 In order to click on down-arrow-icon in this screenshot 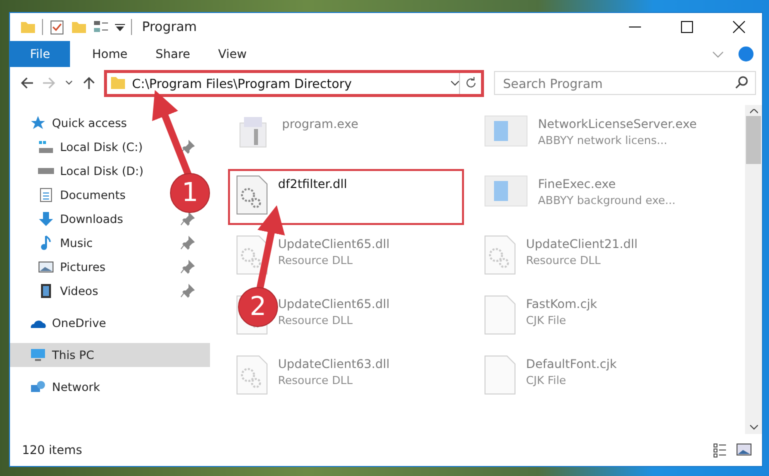, I will do `click(46, 219)`.